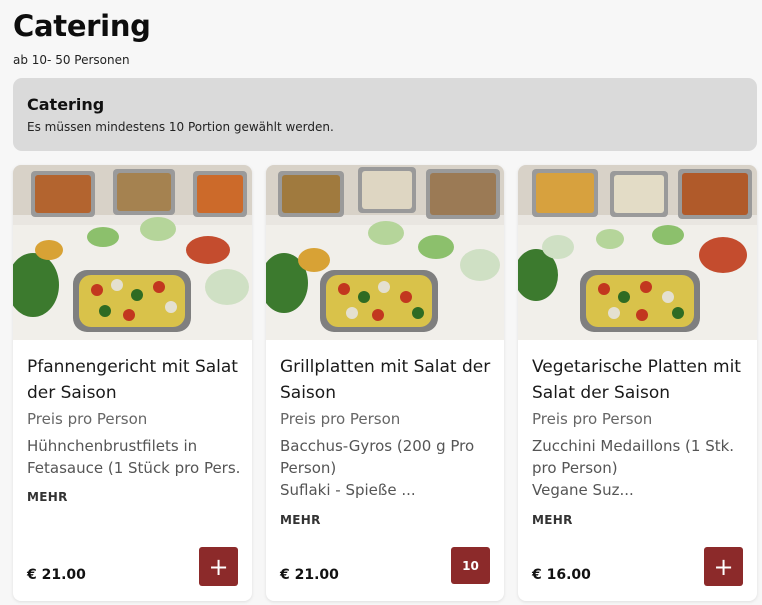  I want to click on description-line: pro Person), so click(575, 468).